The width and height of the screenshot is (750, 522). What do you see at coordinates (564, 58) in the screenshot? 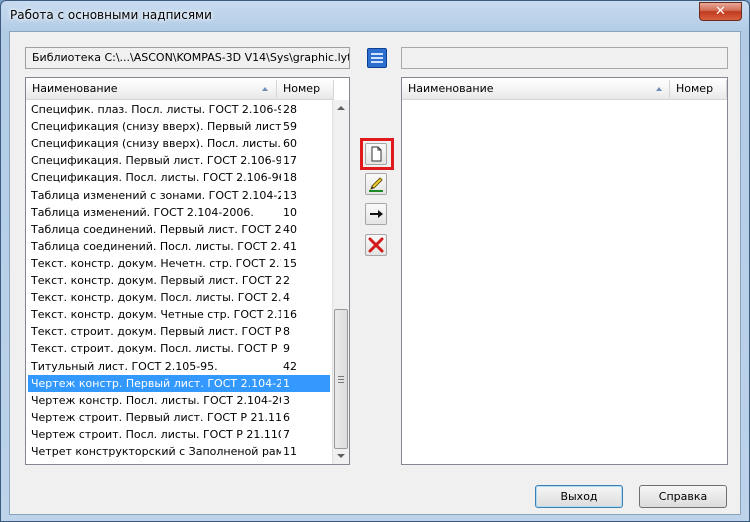
I see `right-path-field` at bounding box center [564, 58].